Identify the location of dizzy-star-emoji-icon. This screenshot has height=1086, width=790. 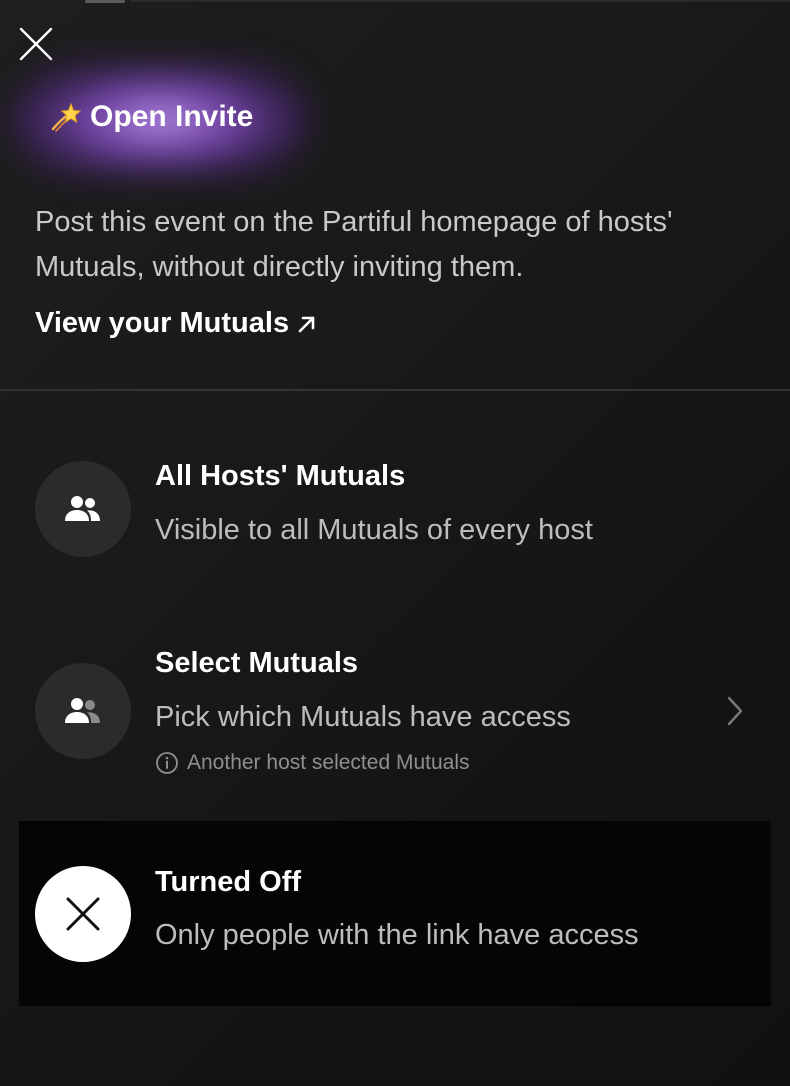
(66, 117).